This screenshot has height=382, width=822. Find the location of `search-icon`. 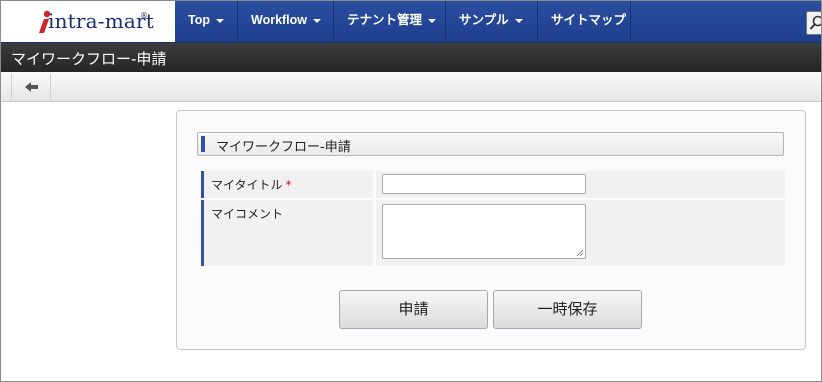

search-icon is located at coordinates (815, 22).